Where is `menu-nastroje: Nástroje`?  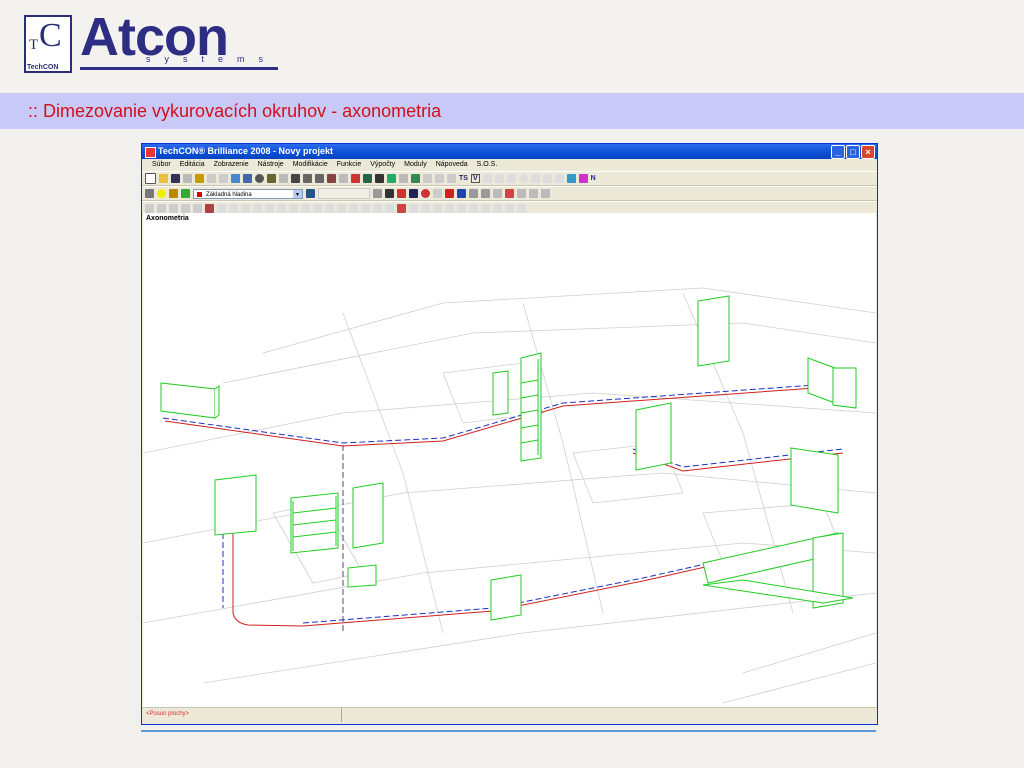 menu-nastroje: Nástroje is located at coordinates (271, 165).